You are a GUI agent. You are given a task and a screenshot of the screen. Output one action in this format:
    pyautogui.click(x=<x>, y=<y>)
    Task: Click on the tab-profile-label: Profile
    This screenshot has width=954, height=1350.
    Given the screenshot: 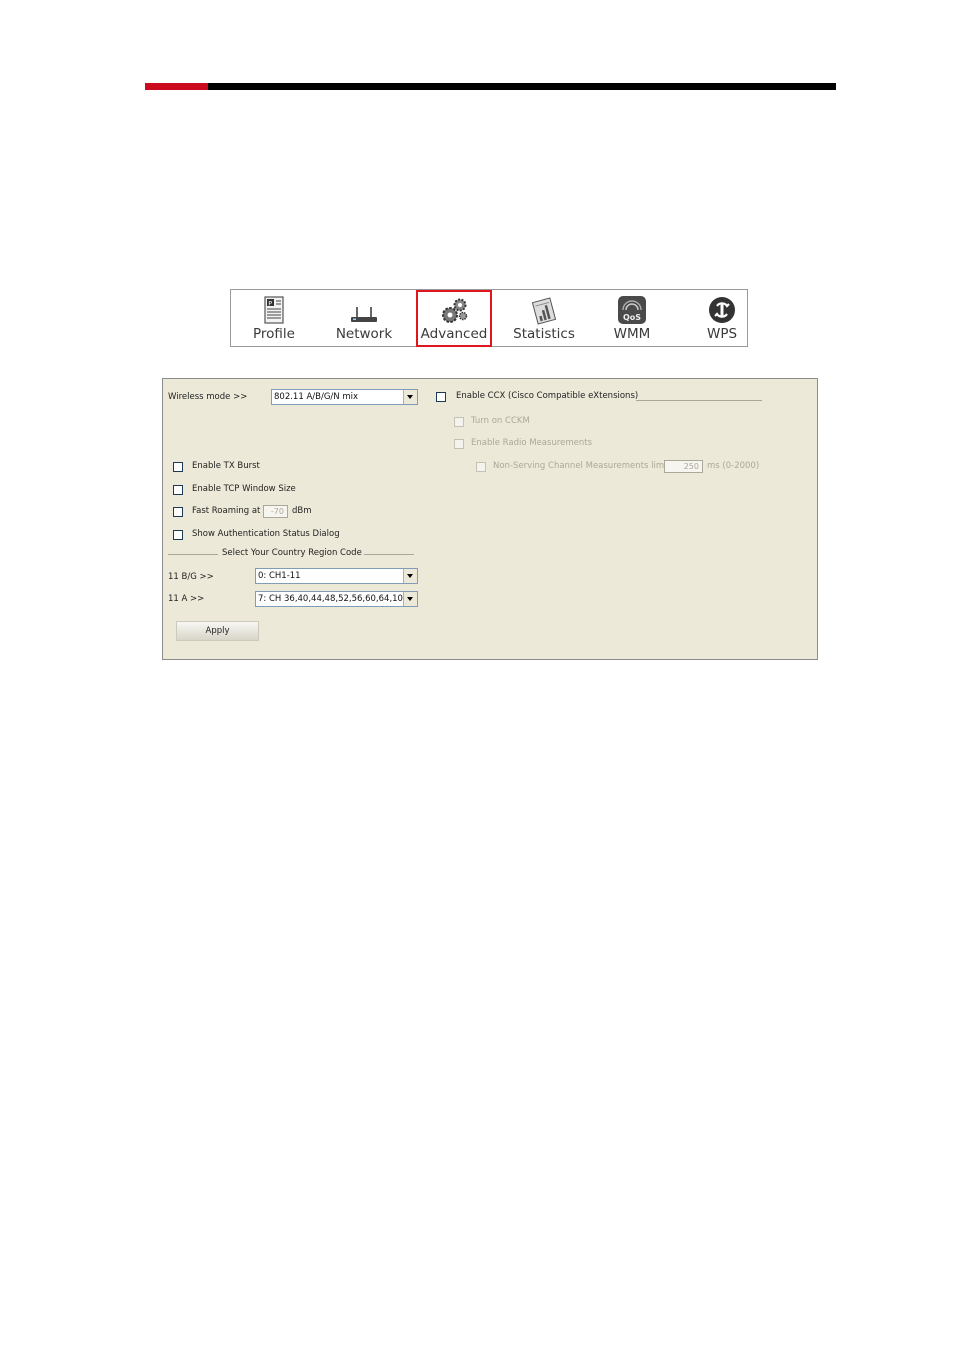 What is the action you would take?
    pyautogui.click(x=274, y=334)
    